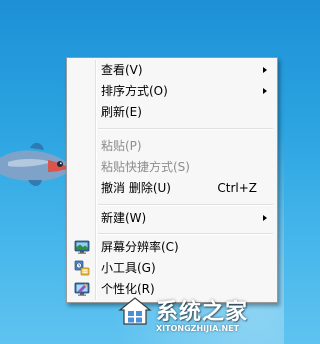 The image size is (320, 344). Describe the element at coordinates (124, 218) in the screenshot. I see `menu-item-label: 新建(W)` at that location.